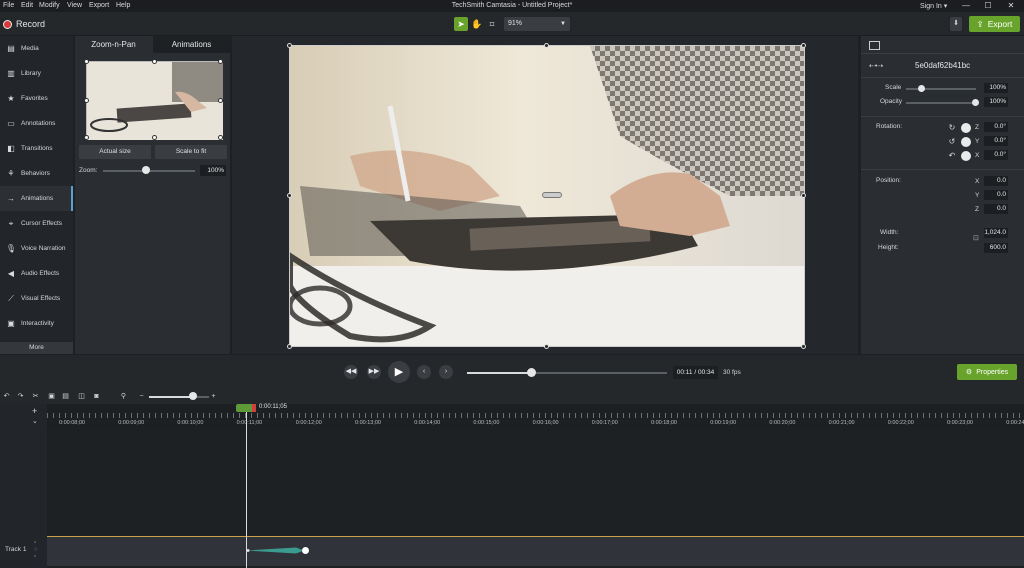  Describe the element at coordinates (193, 396) in the screenshot. I see `timeline-zoom-handle` at that location.